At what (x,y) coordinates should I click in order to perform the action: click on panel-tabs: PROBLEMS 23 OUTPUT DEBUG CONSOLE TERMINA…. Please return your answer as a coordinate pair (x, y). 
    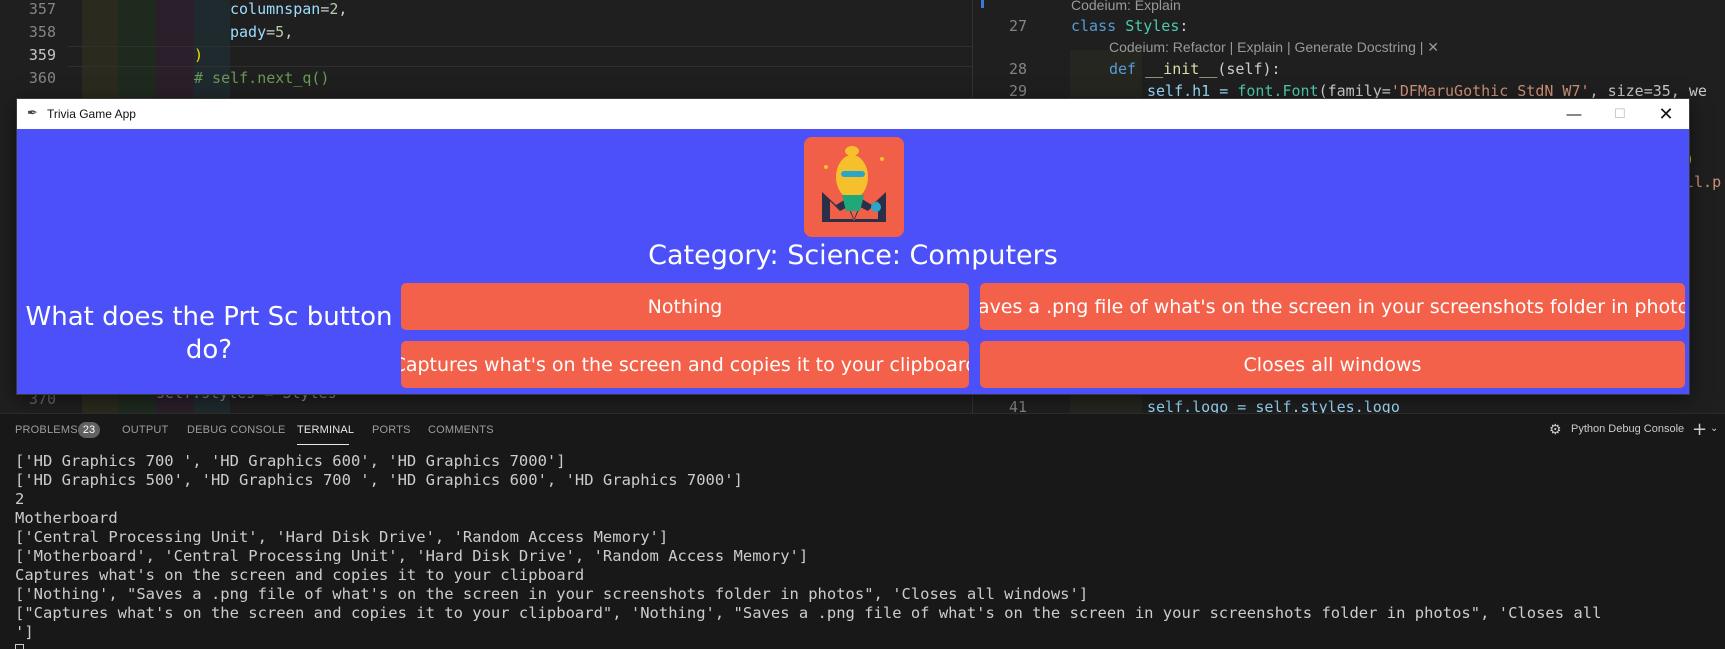
    Looking at the image, I should click on (862, 430).